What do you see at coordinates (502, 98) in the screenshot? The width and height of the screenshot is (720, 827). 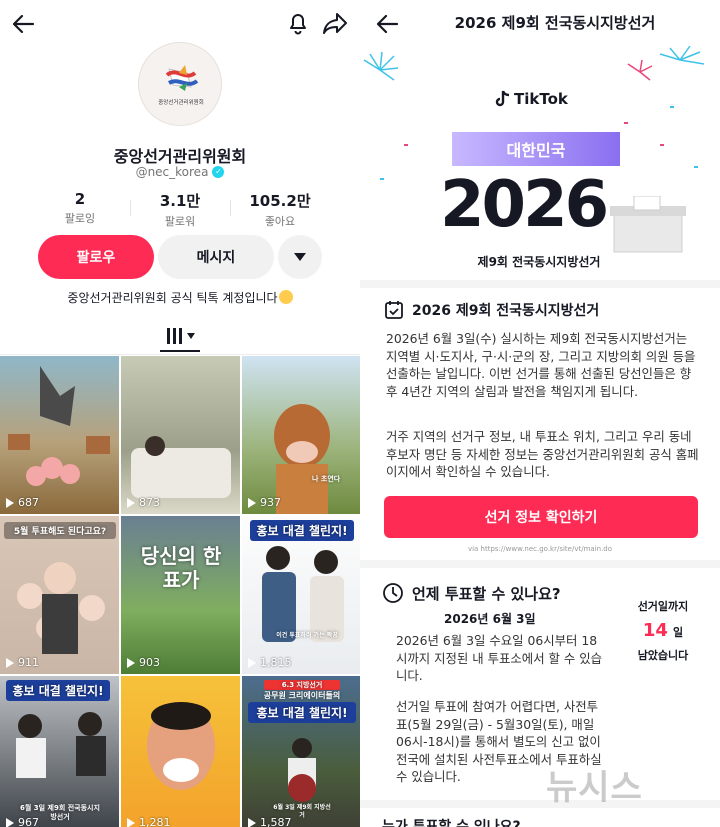 I see `tiktok-icon` at bounding box center [502, 98].